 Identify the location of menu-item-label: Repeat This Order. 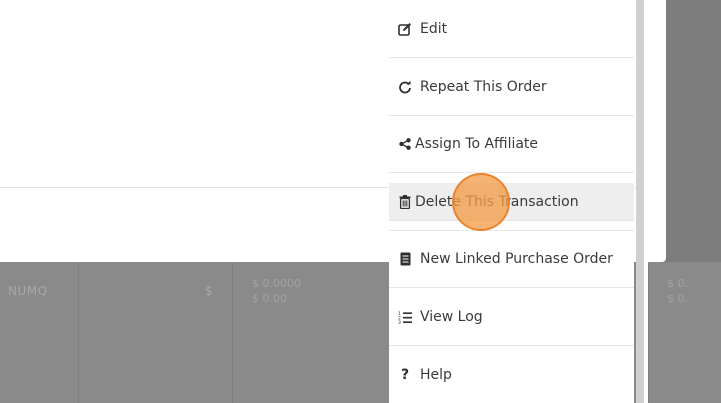
(483, 87).